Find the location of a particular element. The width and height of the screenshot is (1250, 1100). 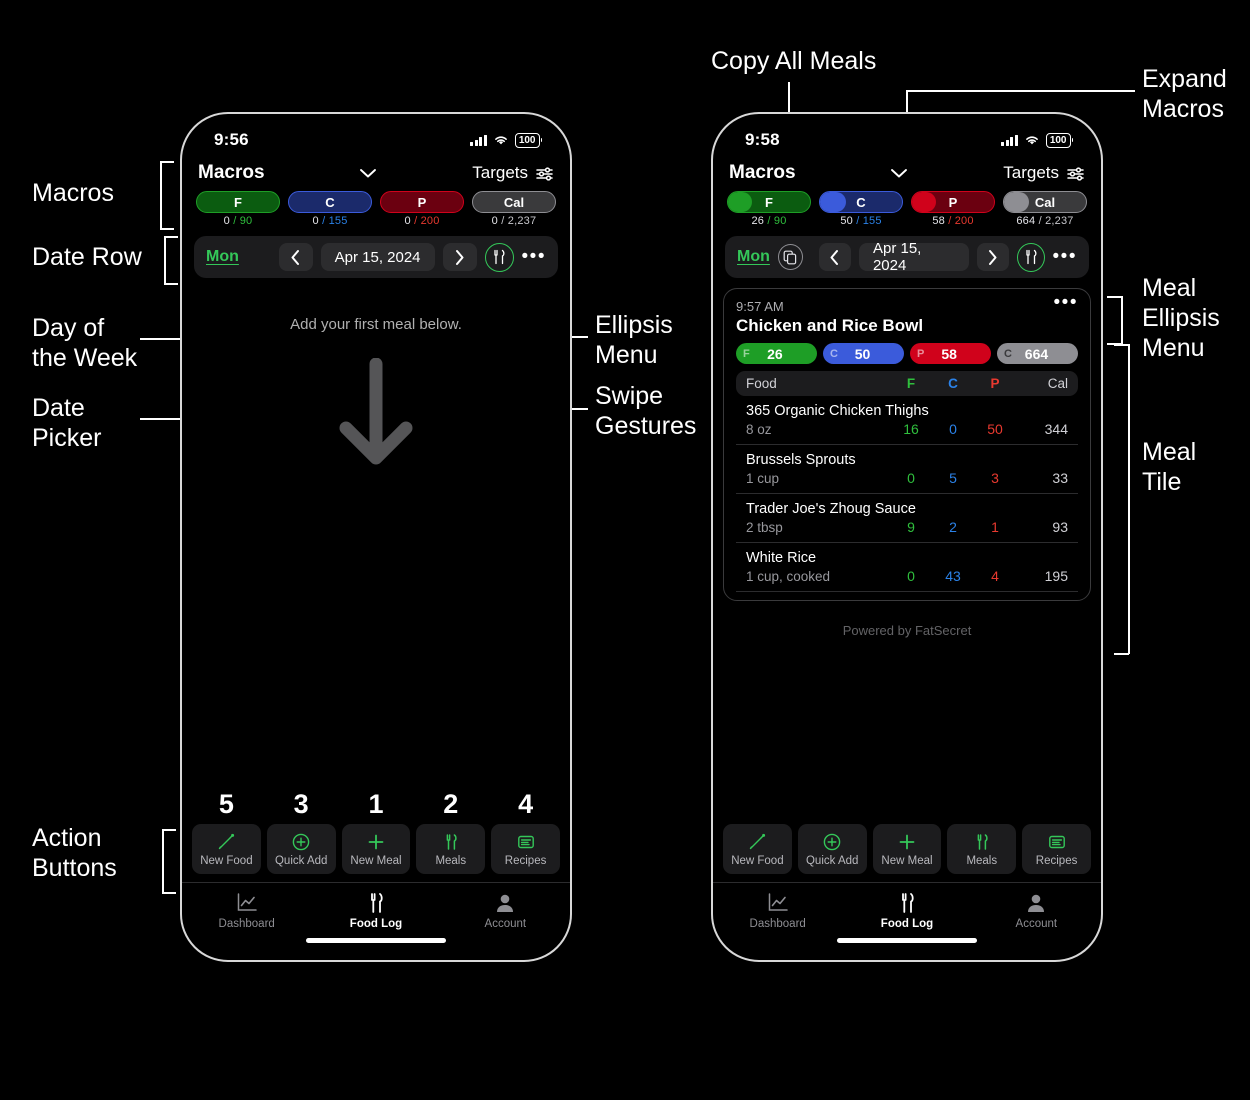

macro-pill-c: C 0 / 155 is located at coordinates (330, 209).